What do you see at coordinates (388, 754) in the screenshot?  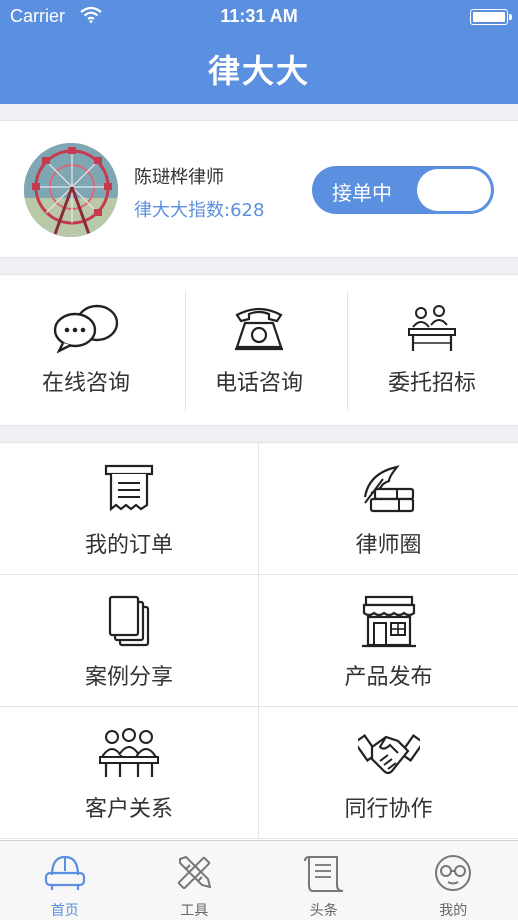 I see `handshake-icon` at bounding box center [388, 754].